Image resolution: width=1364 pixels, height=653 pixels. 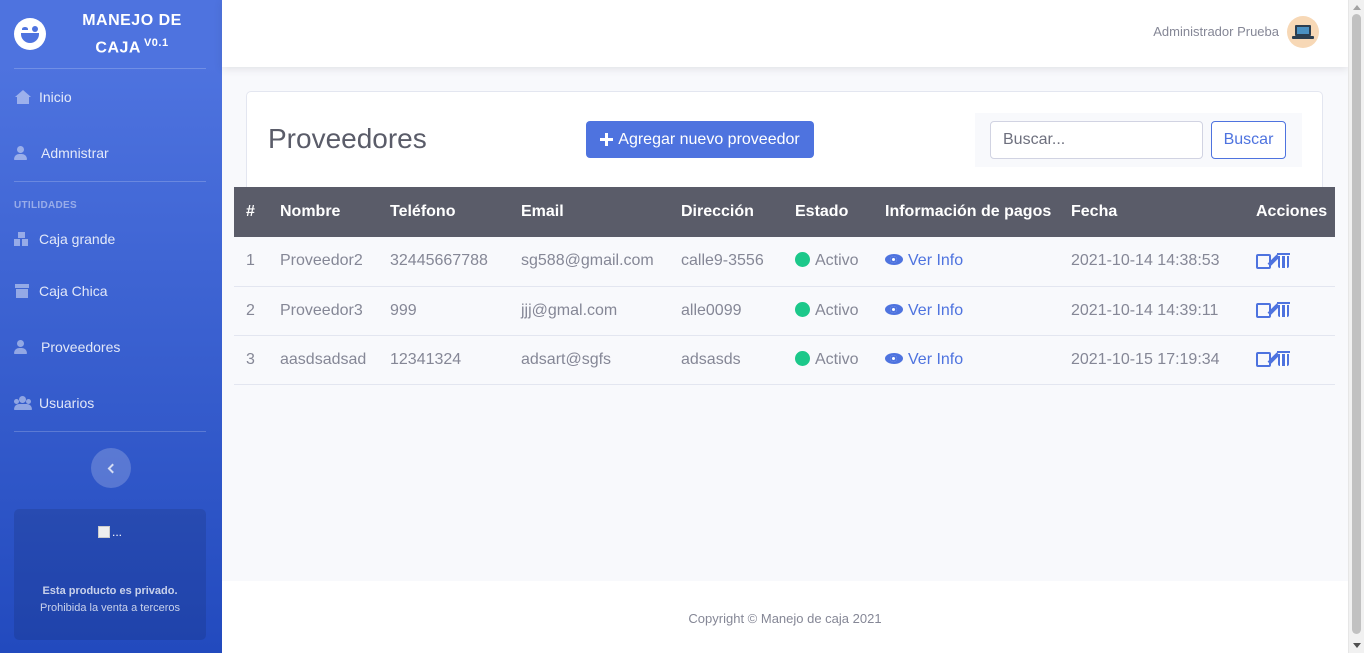 I want to click on chevron-left-icon, so click(x=112, y=468).